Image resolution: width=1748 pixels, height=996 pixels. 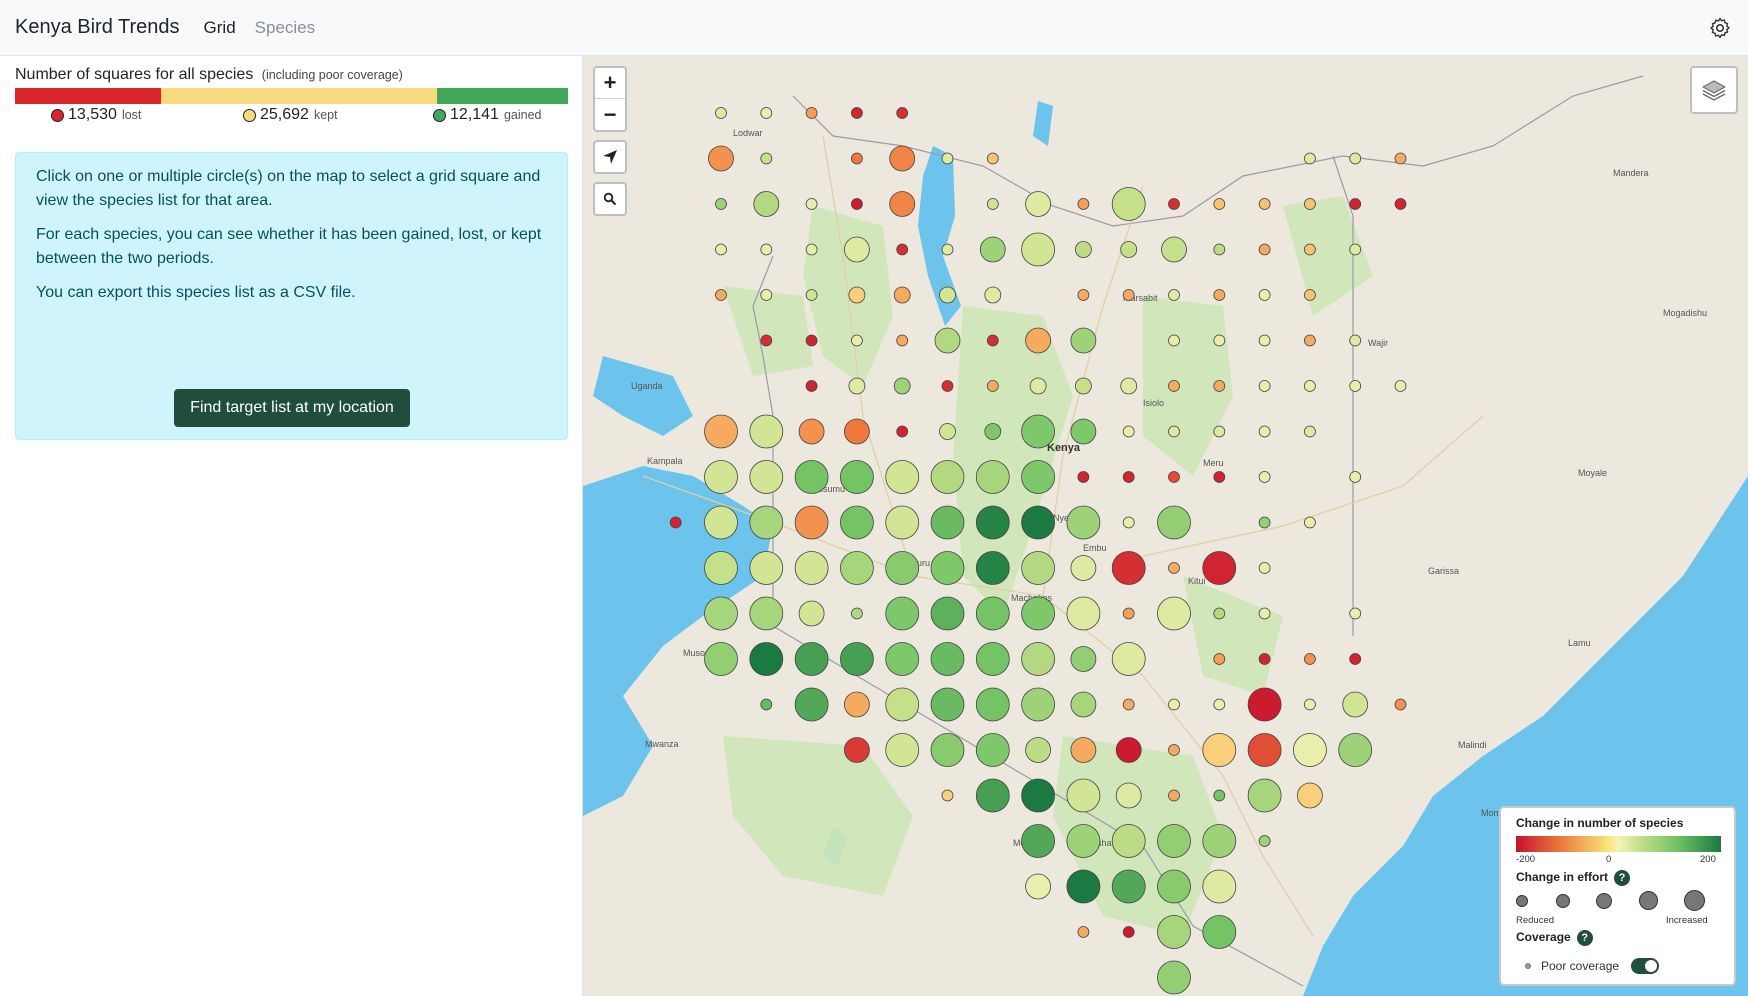 I want to click on zoom-in-button: +, so click(x=610, y=83).